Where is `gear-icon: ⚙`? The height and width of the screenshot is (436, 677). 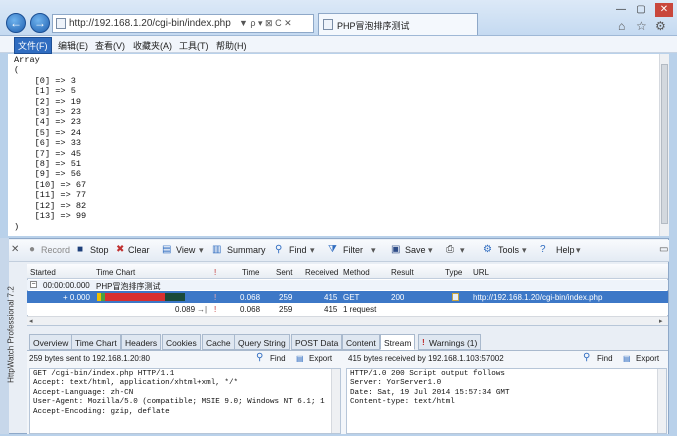
gear-icon: ⚙ is located at coordinates (660, 26).